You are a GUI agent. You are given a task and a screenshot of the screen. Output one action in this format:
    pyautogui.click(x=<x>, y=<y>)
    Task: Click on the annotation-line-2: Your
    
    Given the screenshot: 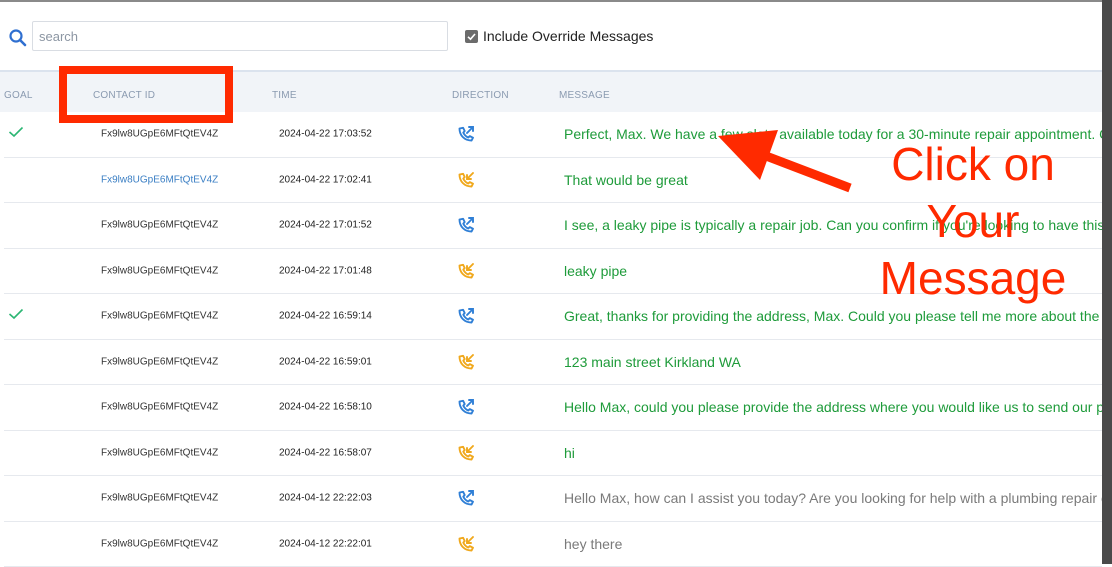 What is the action you would take?
    pyautogui.click(x=973, y=221)
    